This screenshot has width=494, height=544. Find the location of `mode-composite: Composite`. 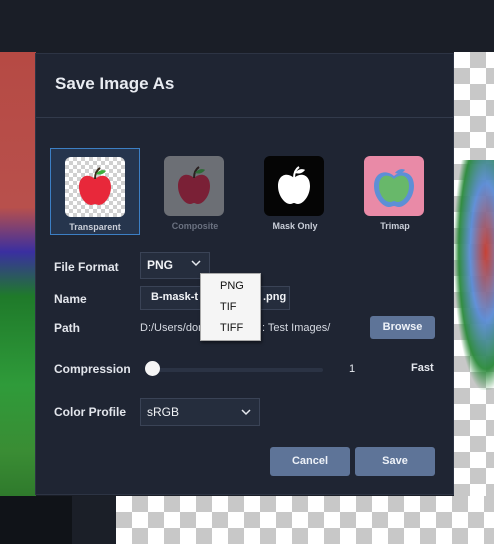

mode-composite: Composite is located at coordinates (195, 191).